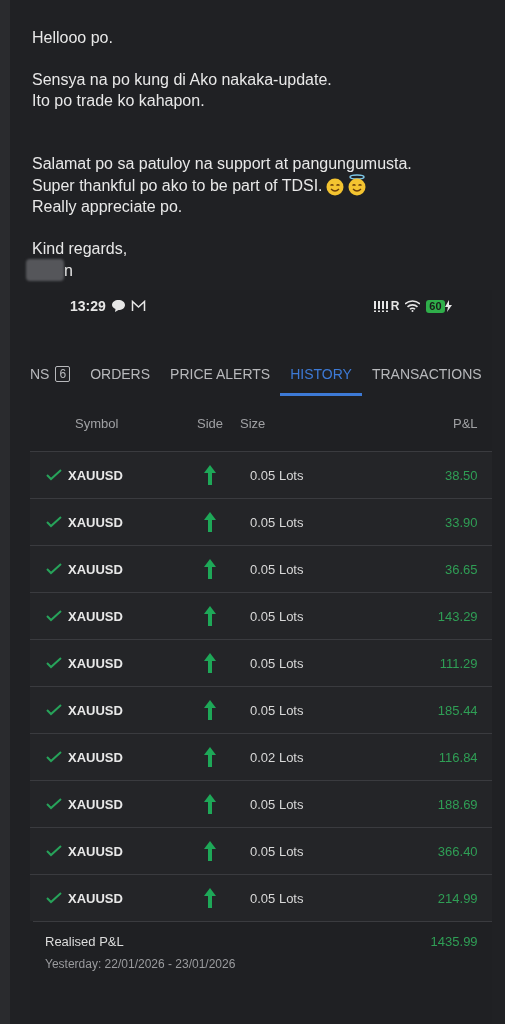 The height and width of the screenshot is (1024, 505). I want to click on tab: HISTORY, so click(321, 376).